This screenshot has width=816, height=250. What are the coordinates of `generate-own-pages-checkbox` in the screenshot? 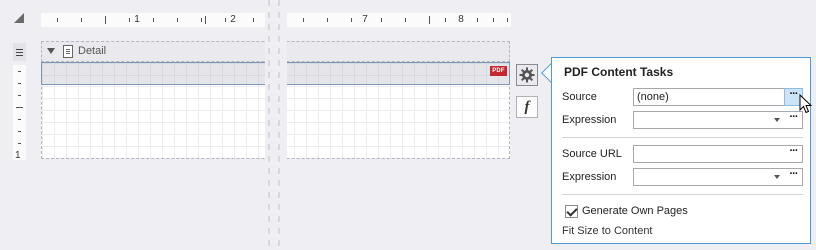 It's located at (571, 211).